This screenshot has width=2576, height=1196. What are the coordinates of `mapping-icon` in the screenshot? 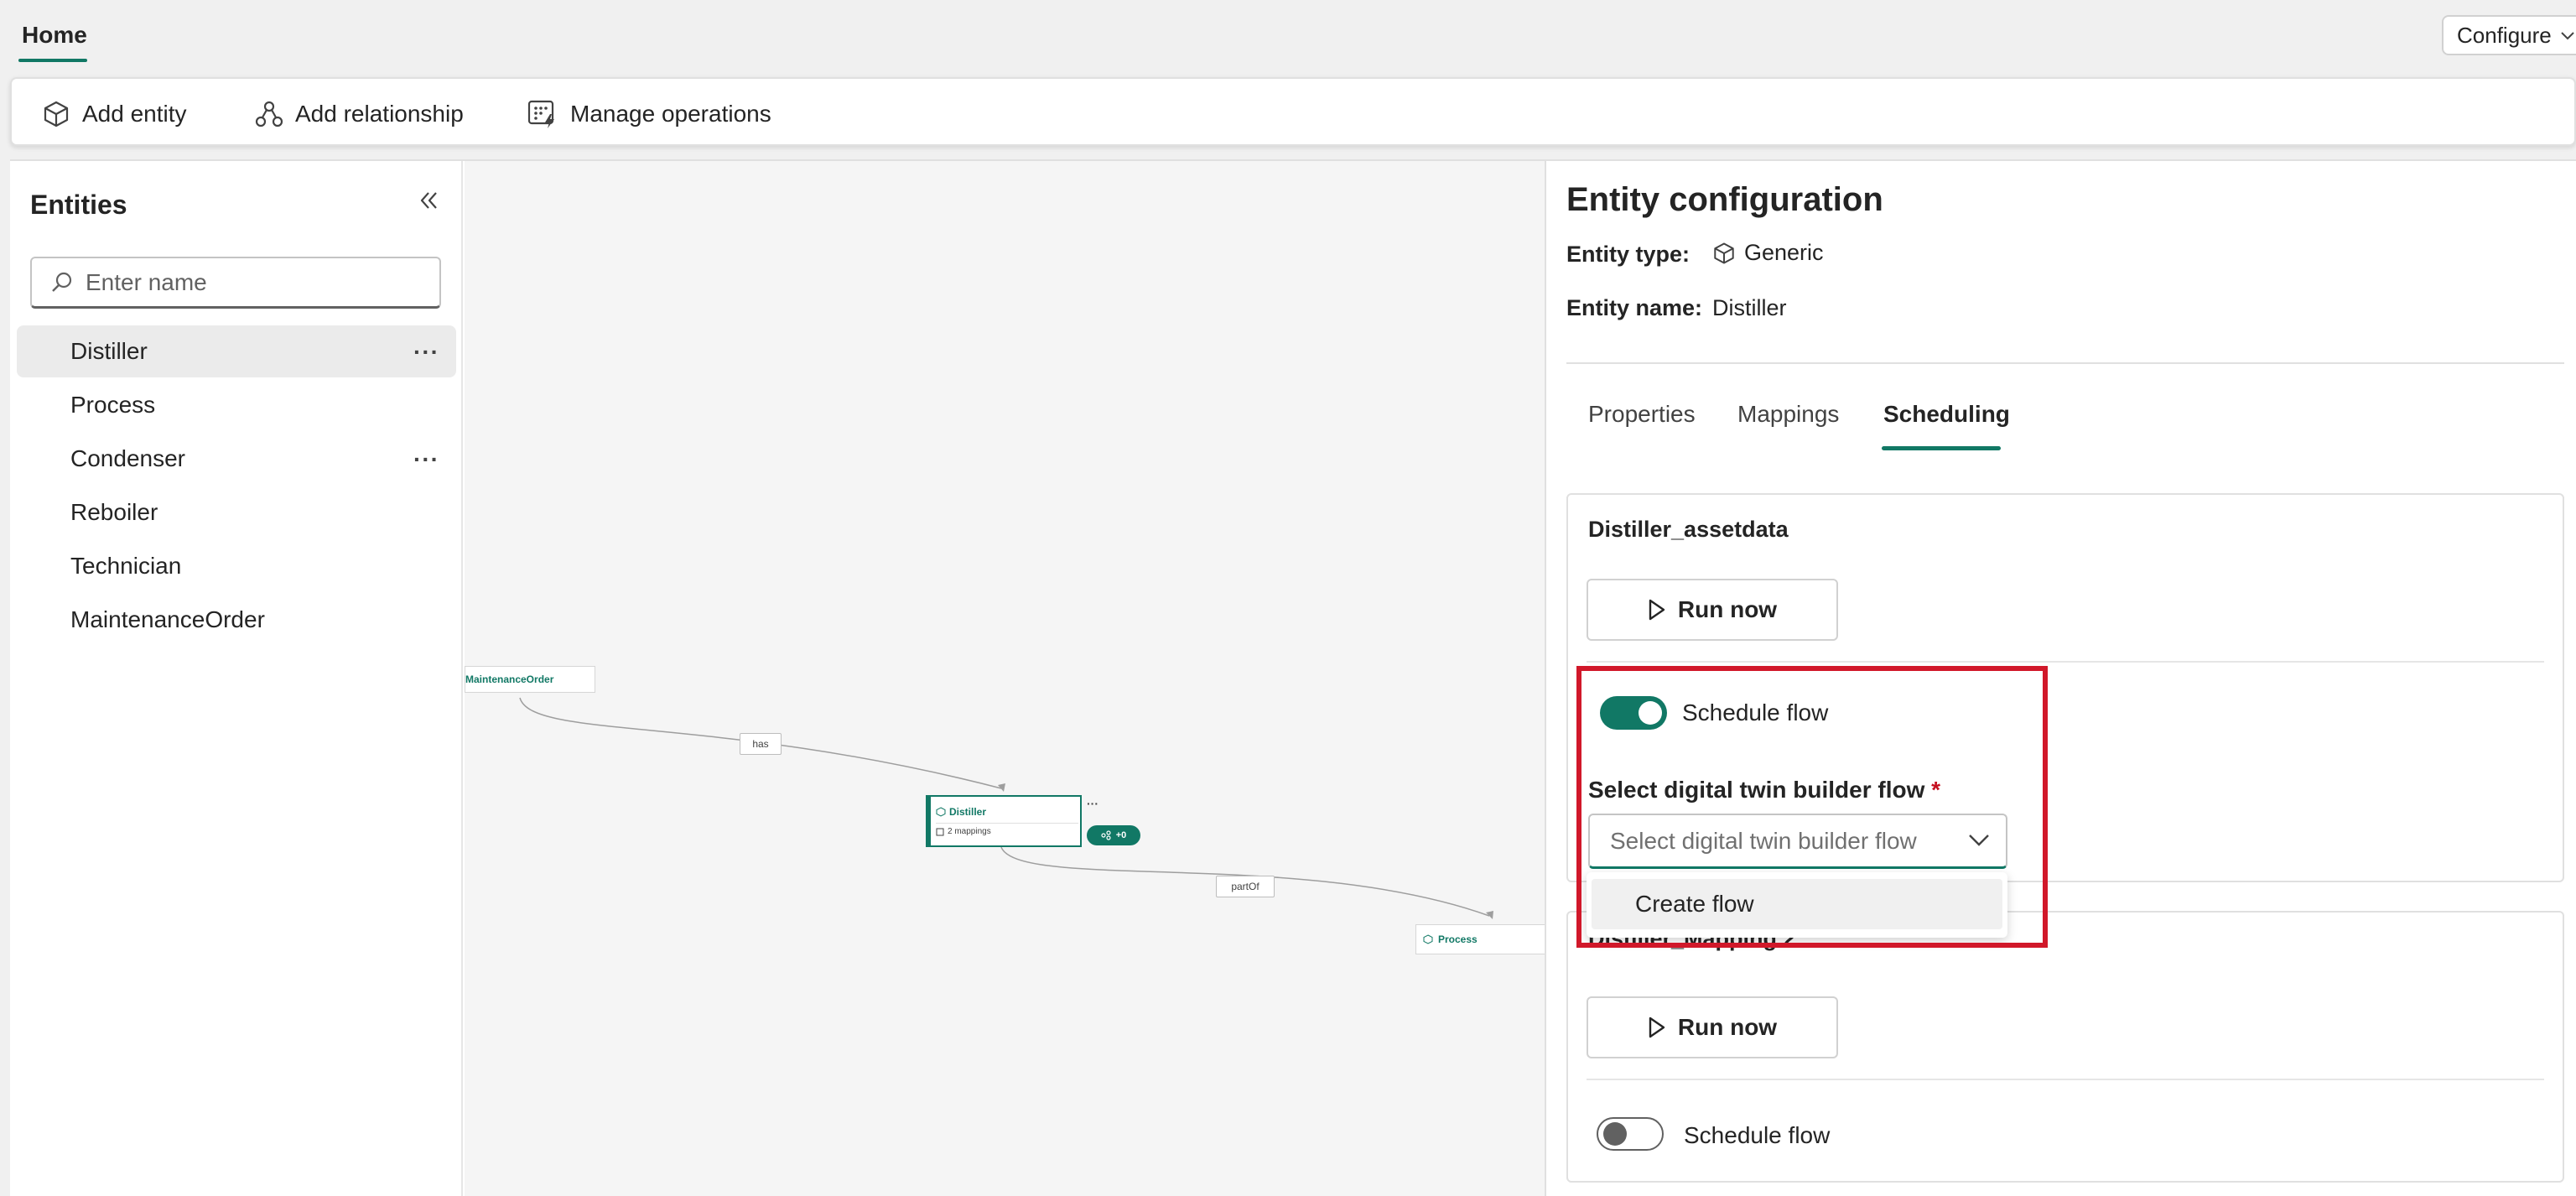 It's located at (940, 832).